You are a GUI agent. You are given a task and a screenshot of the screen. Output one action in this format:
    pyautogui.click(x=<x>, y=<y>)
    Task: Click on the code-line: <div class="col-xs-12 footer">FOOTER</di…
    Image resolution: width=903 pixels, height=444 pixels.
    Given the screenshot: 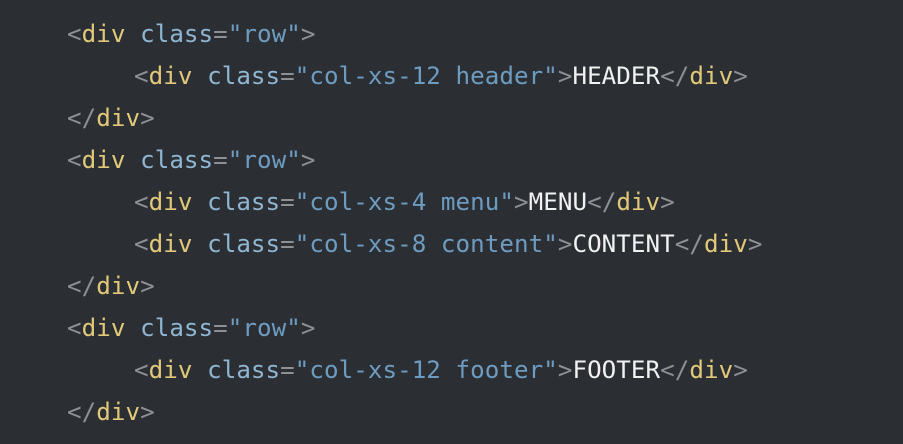 What is the action you would take?
    pyautogui.click(x=451, y=370)
    